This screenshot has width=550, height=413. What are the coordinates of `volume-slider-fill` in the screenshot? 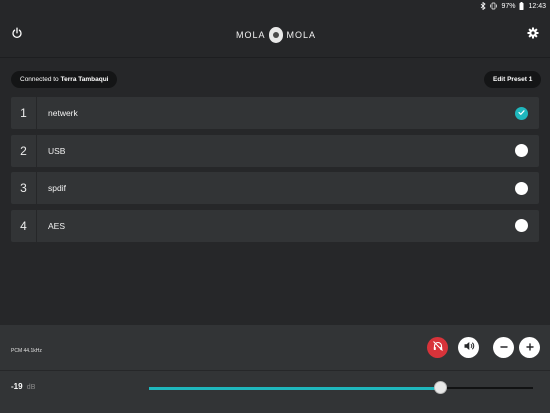 It's located at (295, 388).